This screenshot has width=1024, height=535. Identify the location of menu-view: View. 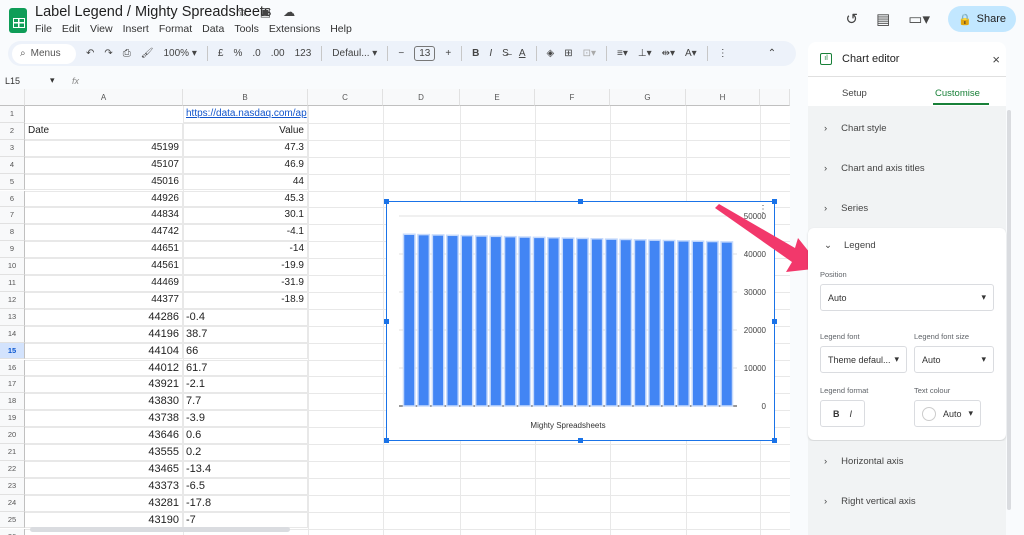
(101, 29).